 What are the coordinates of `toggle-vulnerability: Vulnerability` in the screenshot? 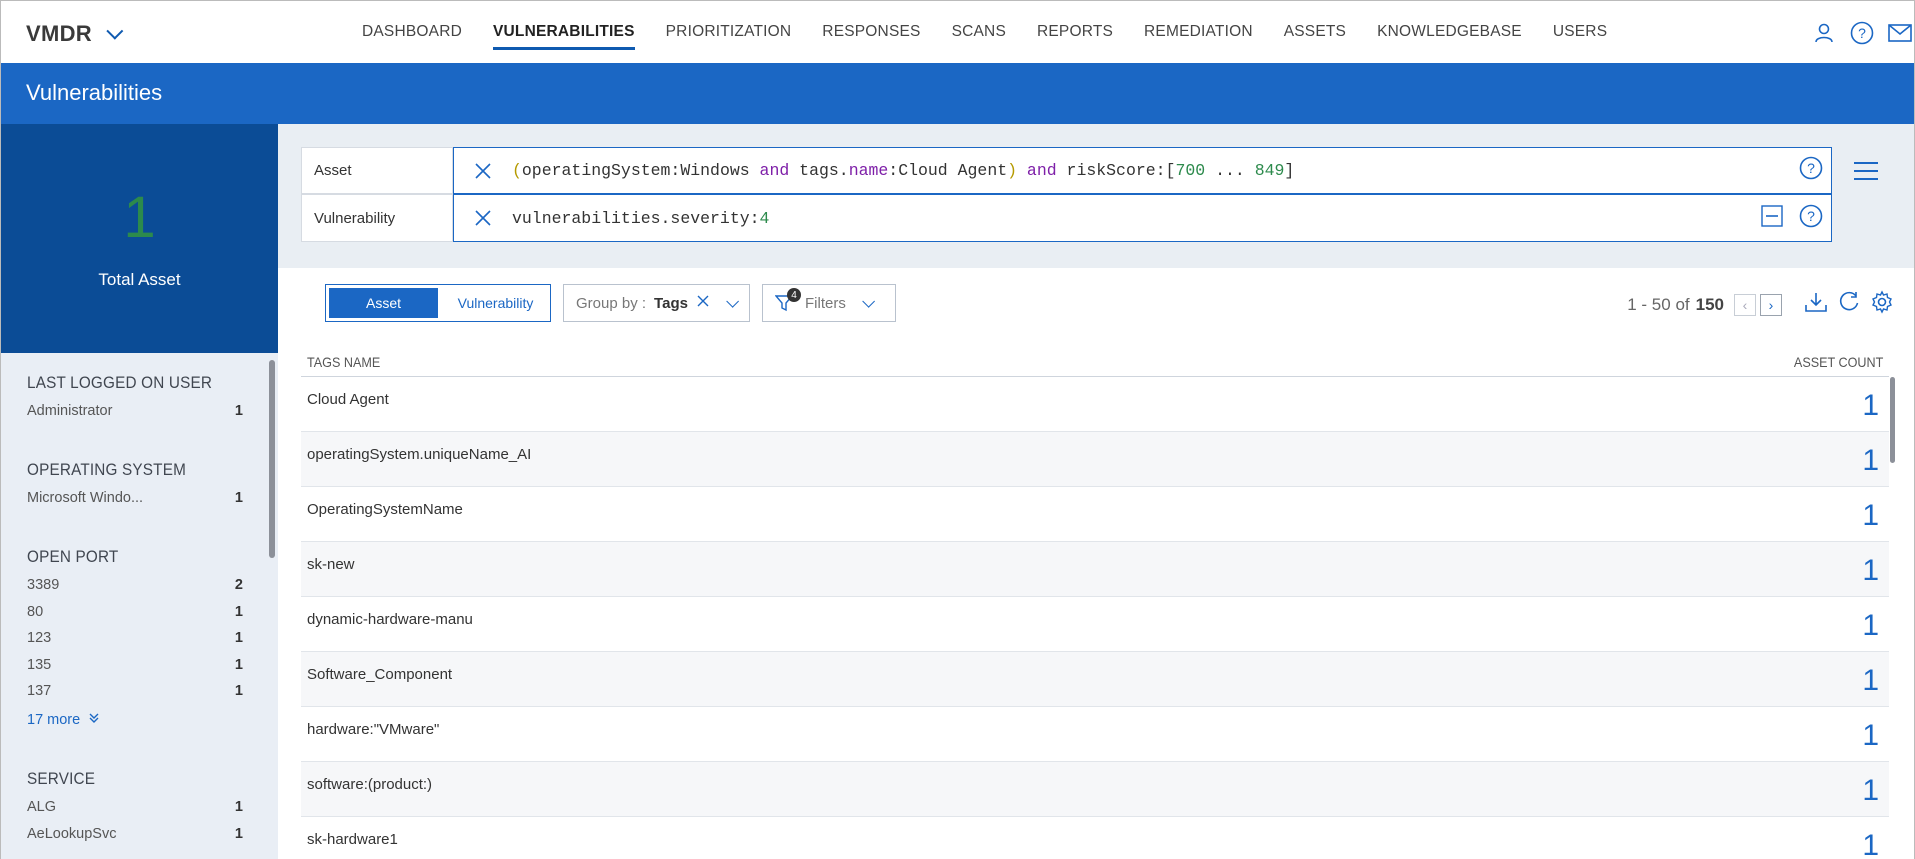 It's located at (495, 303).